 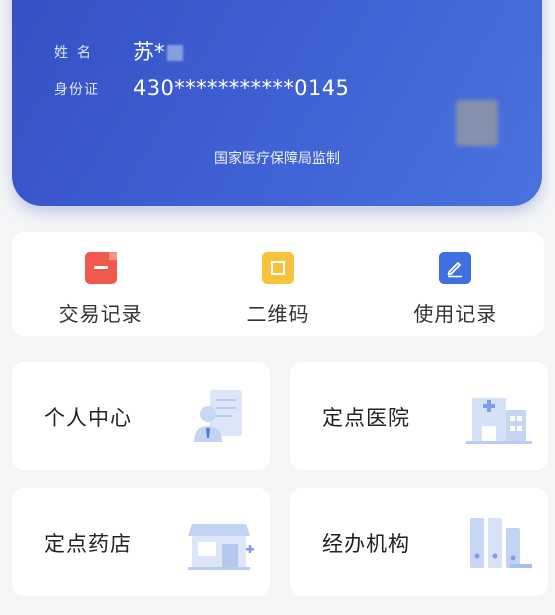 What do you see at coordinates (221, 547) in the screenshot?
I see `pharmacy-icon` at bounding box center [221, 547].